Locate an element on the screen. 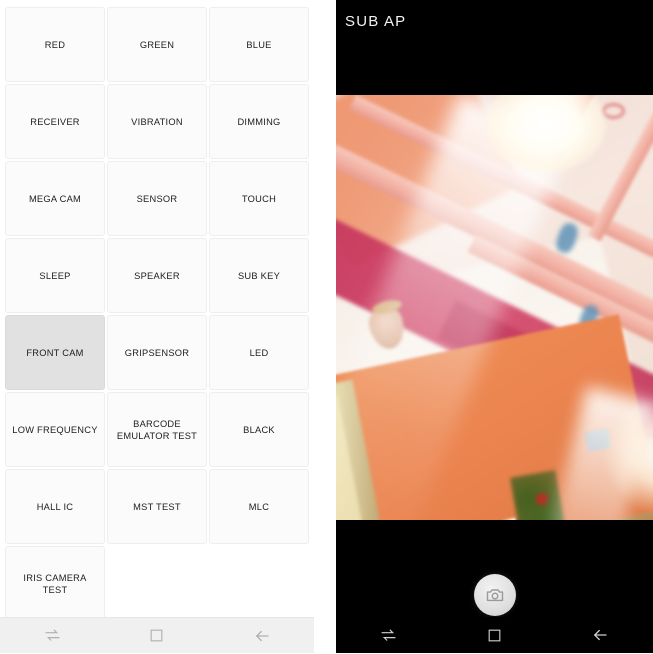  test-button-barcode-emulator-test: BARCODE EMULATOR TEST is located at coordinates (157, 429).